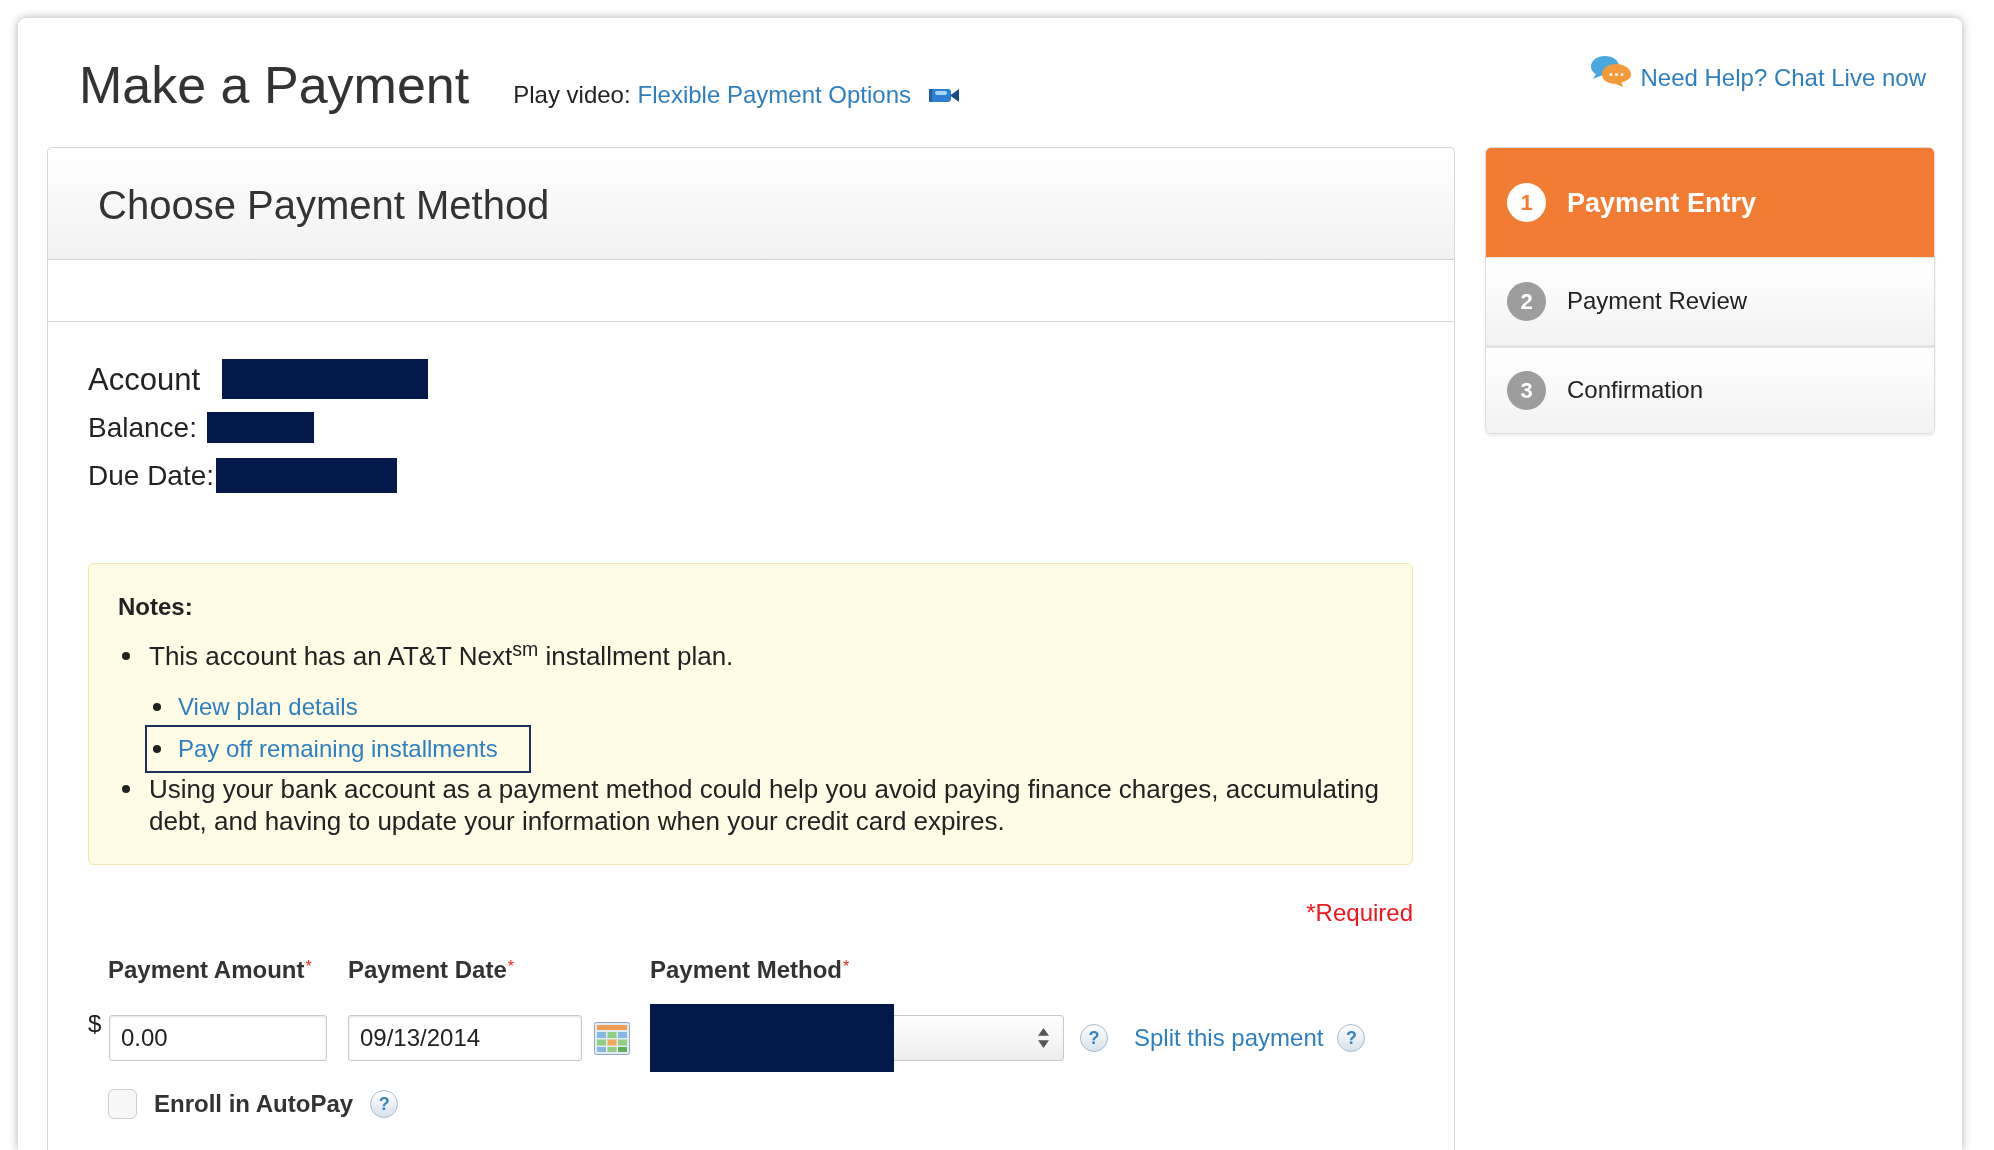 This screenshot has height=1150, width=1994. I want to click on step-number: 1, so click(1526, 203).